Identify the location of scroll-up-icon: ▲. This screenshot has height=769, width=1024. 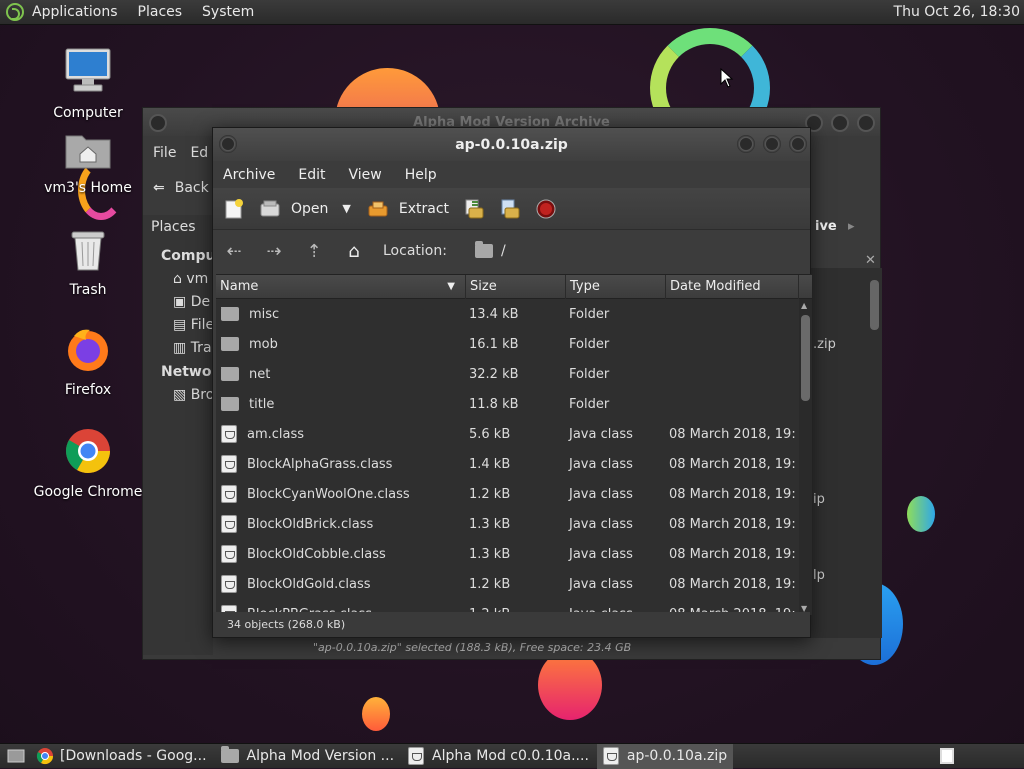
(804, 305).